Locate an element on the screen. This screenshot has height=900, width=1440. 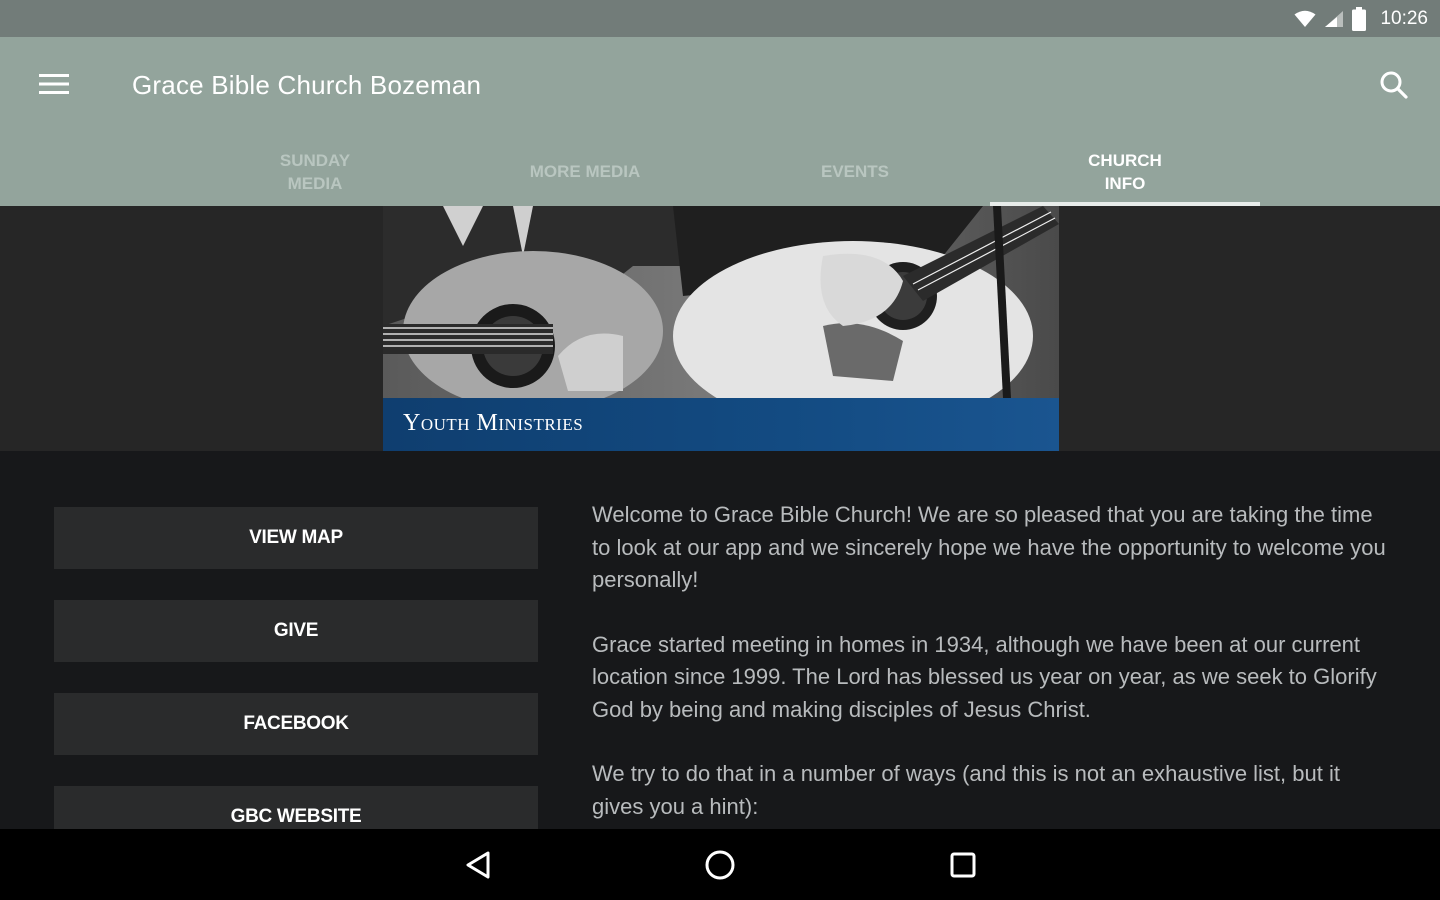
action-buttons: VIEW MAP GIVE FACEBOOK GBC WEBSITE is located at coordinates (296, 668).